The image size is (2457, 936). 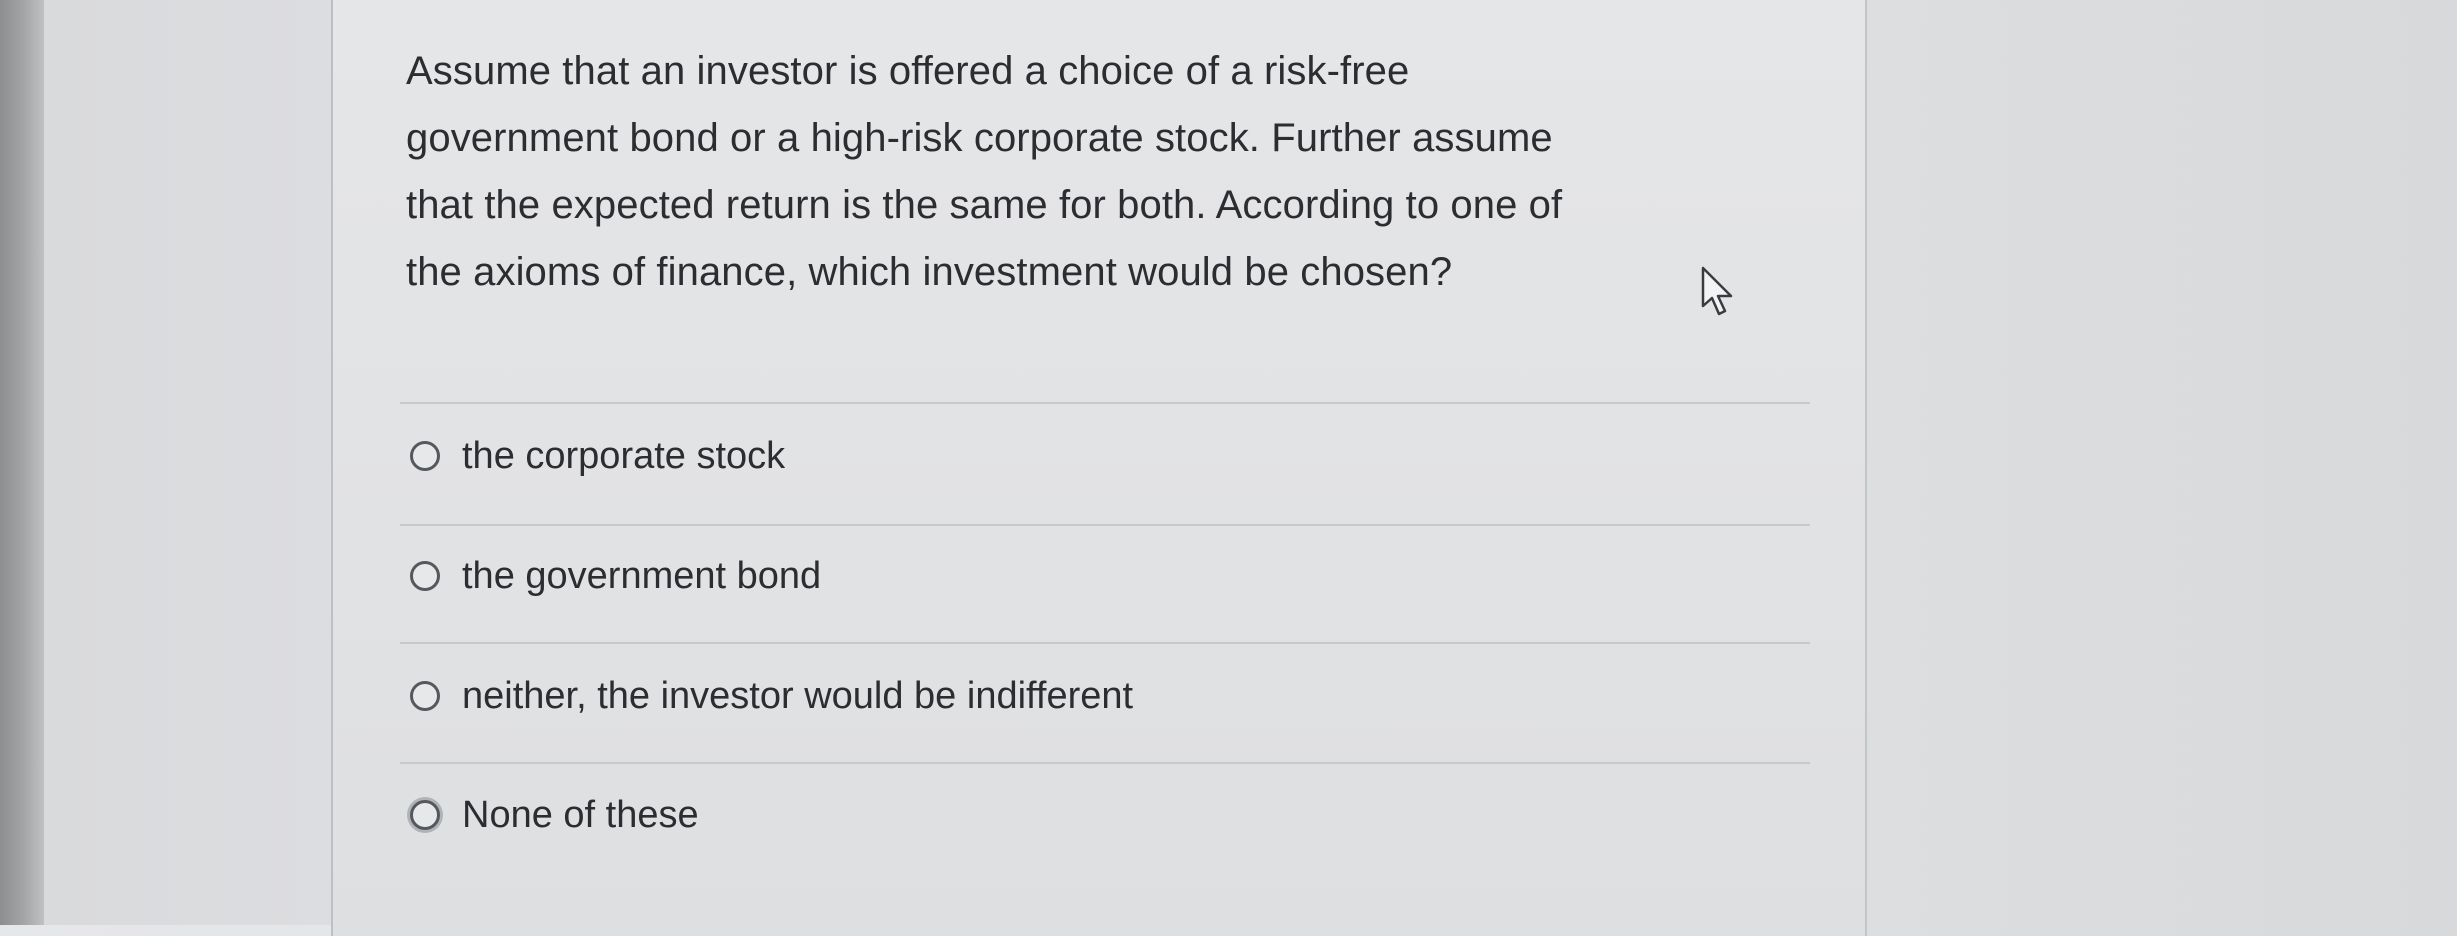 What do you see at coordinates (580, 814) in the screenshot?
I see `option-label: None of these` at bounding box center [580, 814].